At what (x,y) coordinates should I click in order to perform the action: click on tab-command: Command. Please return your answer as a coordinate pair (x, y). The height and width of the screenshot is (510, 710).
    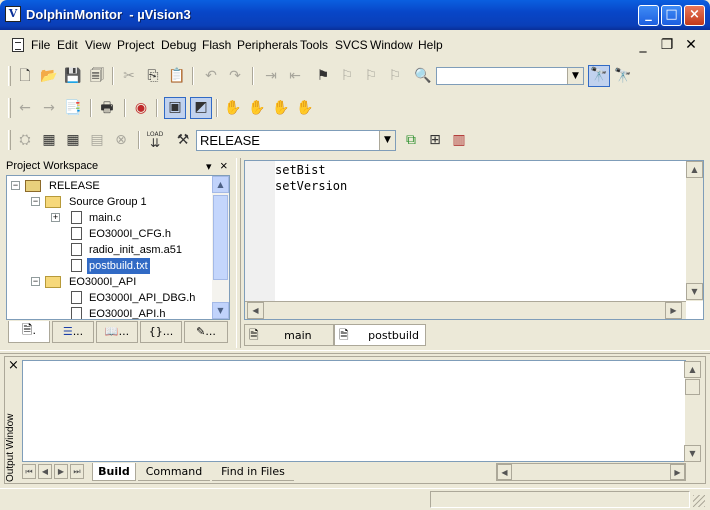
    Looking at the image, I should click on (174, 472).